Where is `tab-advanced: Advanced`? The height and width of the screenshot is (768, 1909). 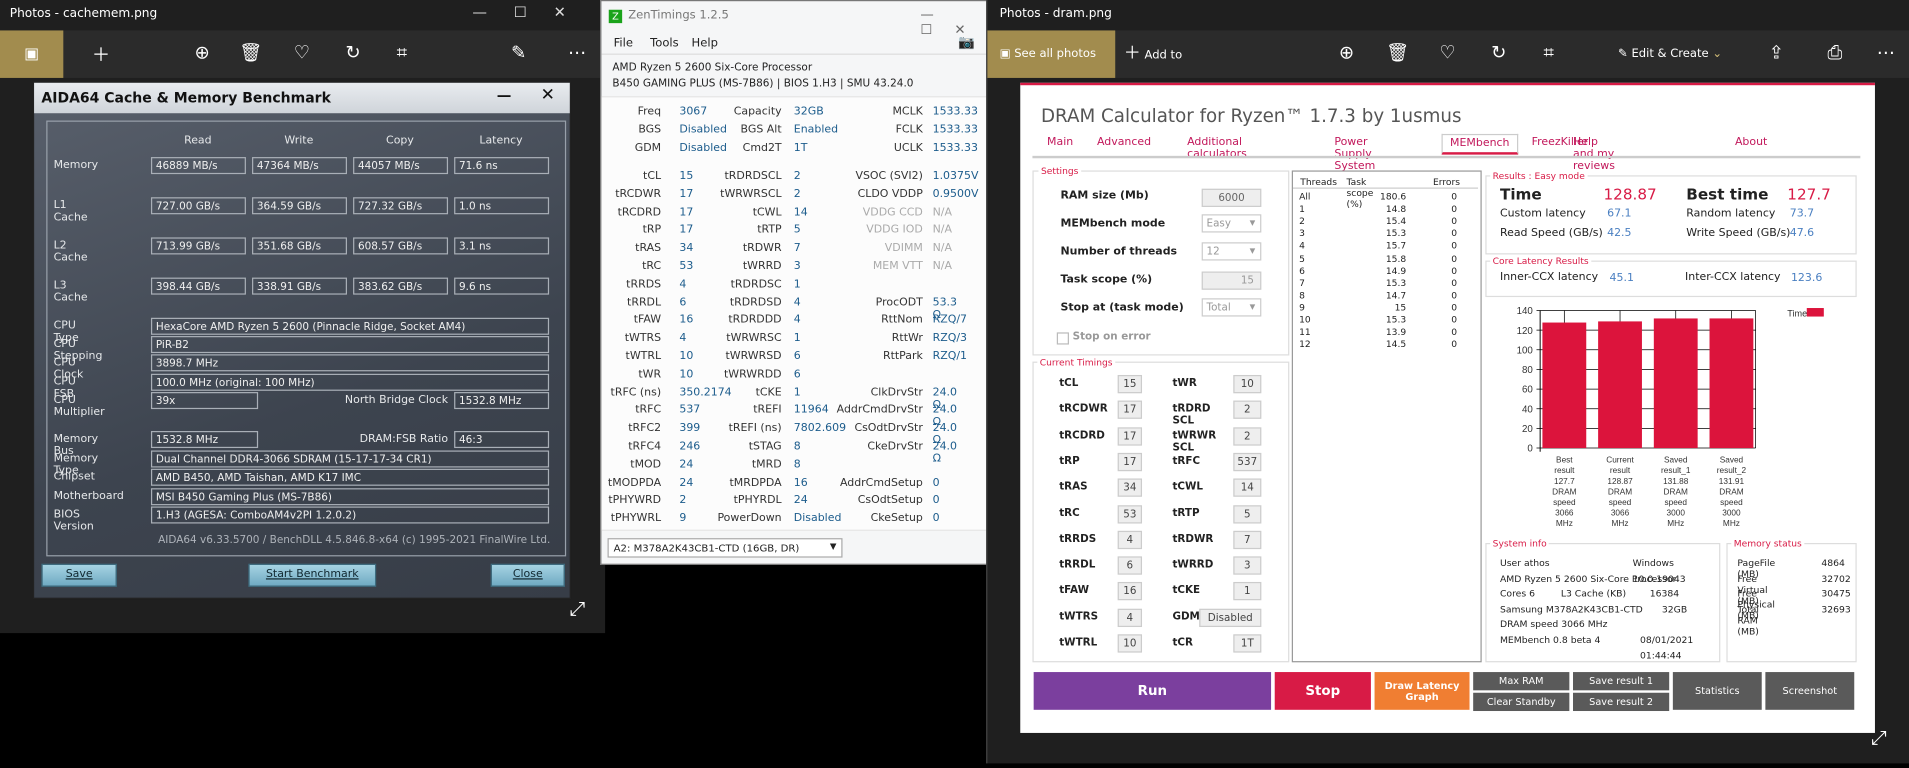
tab-advanced: Advanced is located at coordinates (1124, 142).